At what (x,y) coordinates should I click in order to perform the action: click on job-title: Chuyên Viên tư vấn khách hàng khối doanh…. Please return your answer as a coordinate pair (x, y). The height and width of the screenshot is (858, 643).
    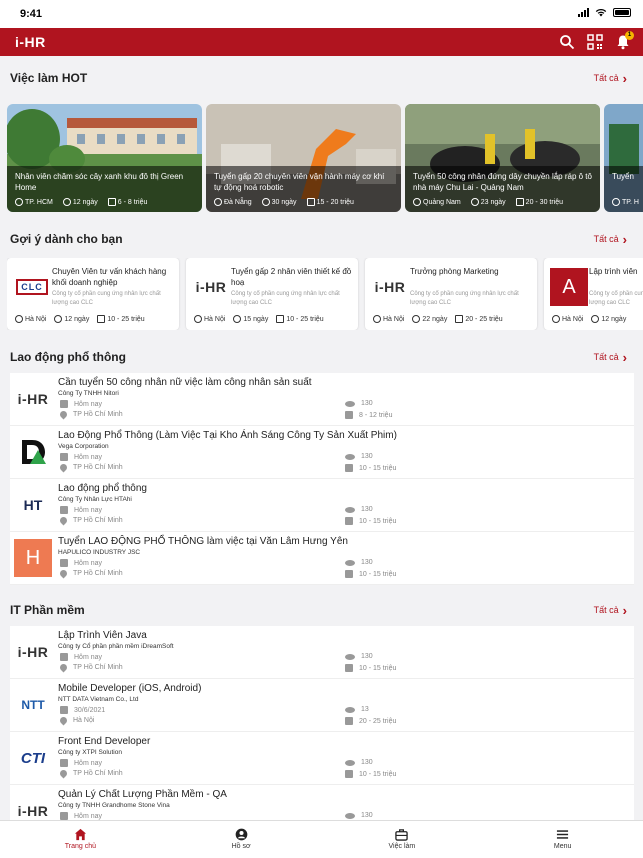
    Looking at the image, I should click on (109, 277).